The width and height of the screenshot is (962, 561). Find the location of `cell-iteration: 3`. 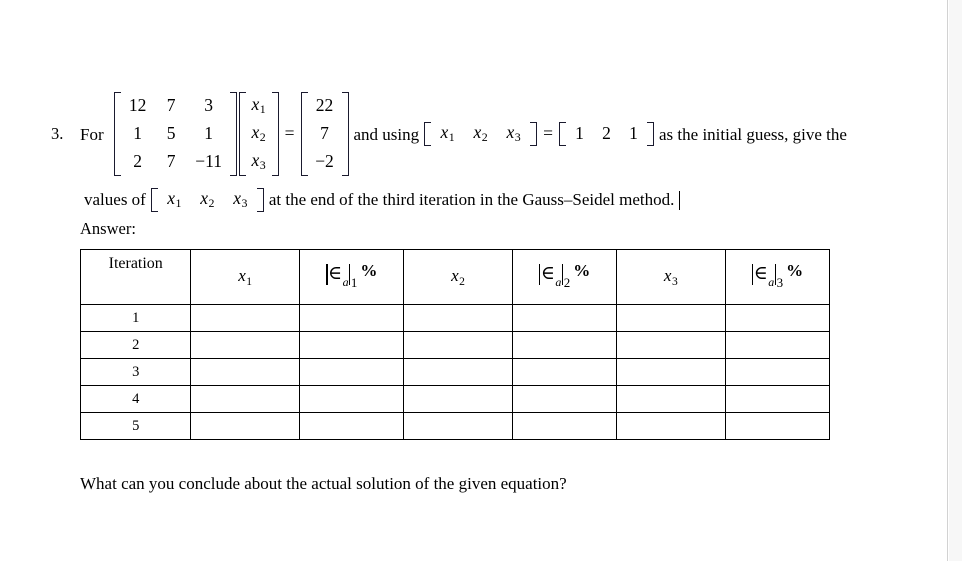

cell-iteration: 3 is located at coordinates (135, 372).